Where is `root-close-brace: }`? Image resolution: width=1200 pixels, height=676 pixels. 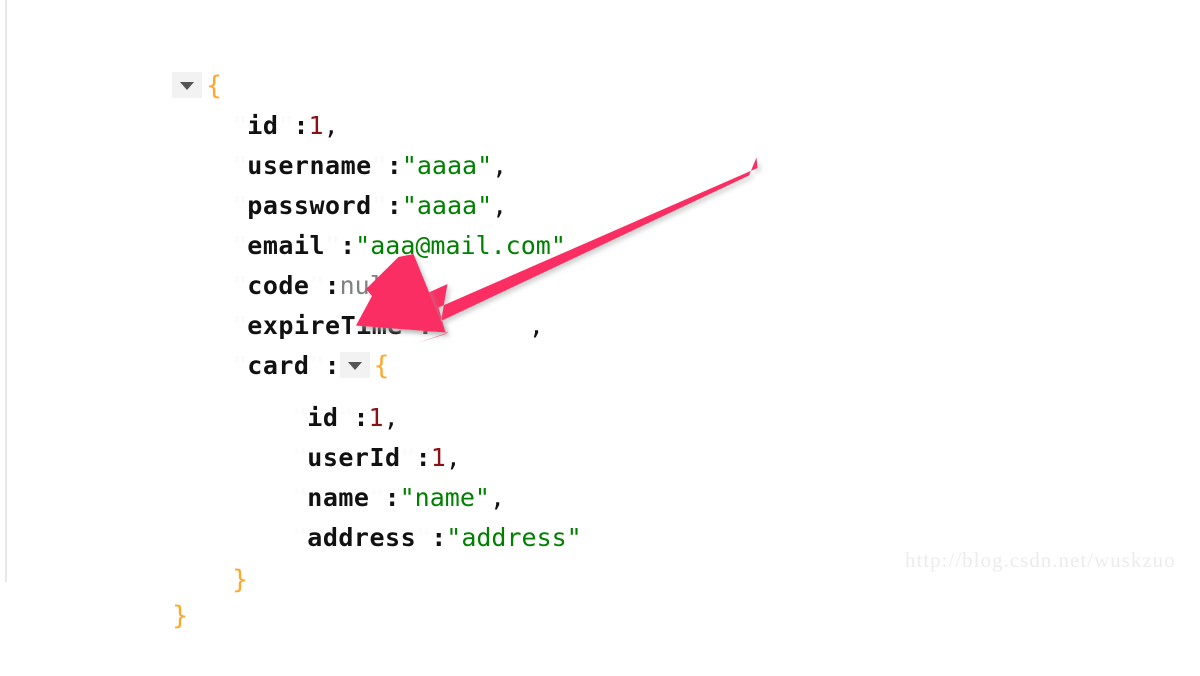 root-close-brace: } is located at coordinates (180, 616).